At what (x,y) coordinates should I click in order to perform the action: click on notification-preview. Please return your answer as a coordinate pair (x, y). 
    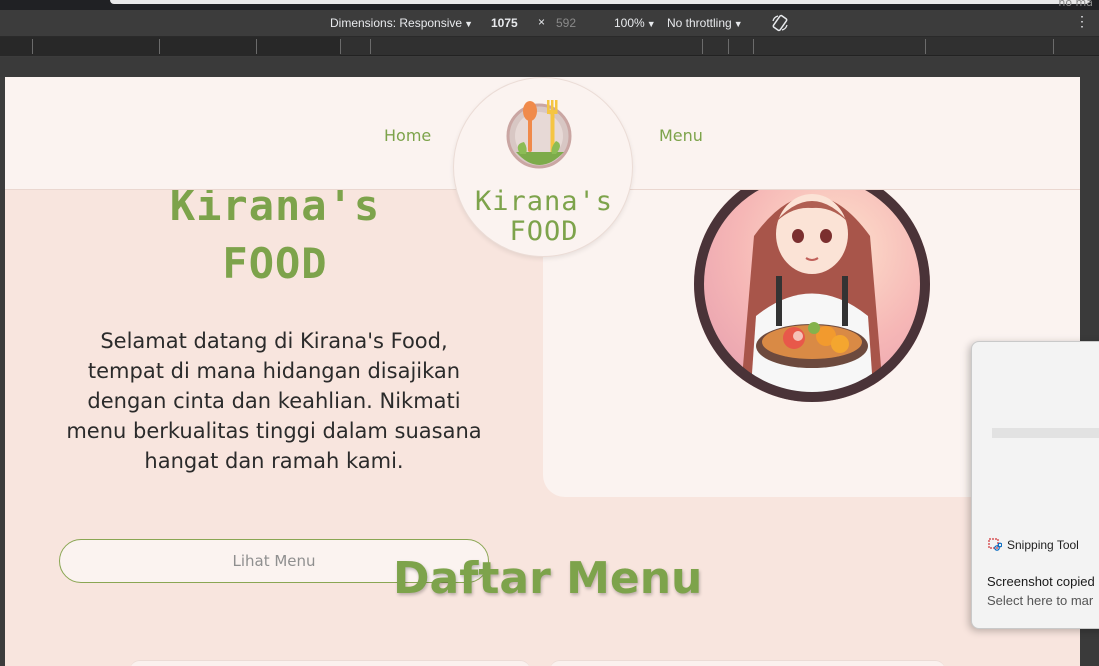
    Looking at the image, I should click on (1045, 433).